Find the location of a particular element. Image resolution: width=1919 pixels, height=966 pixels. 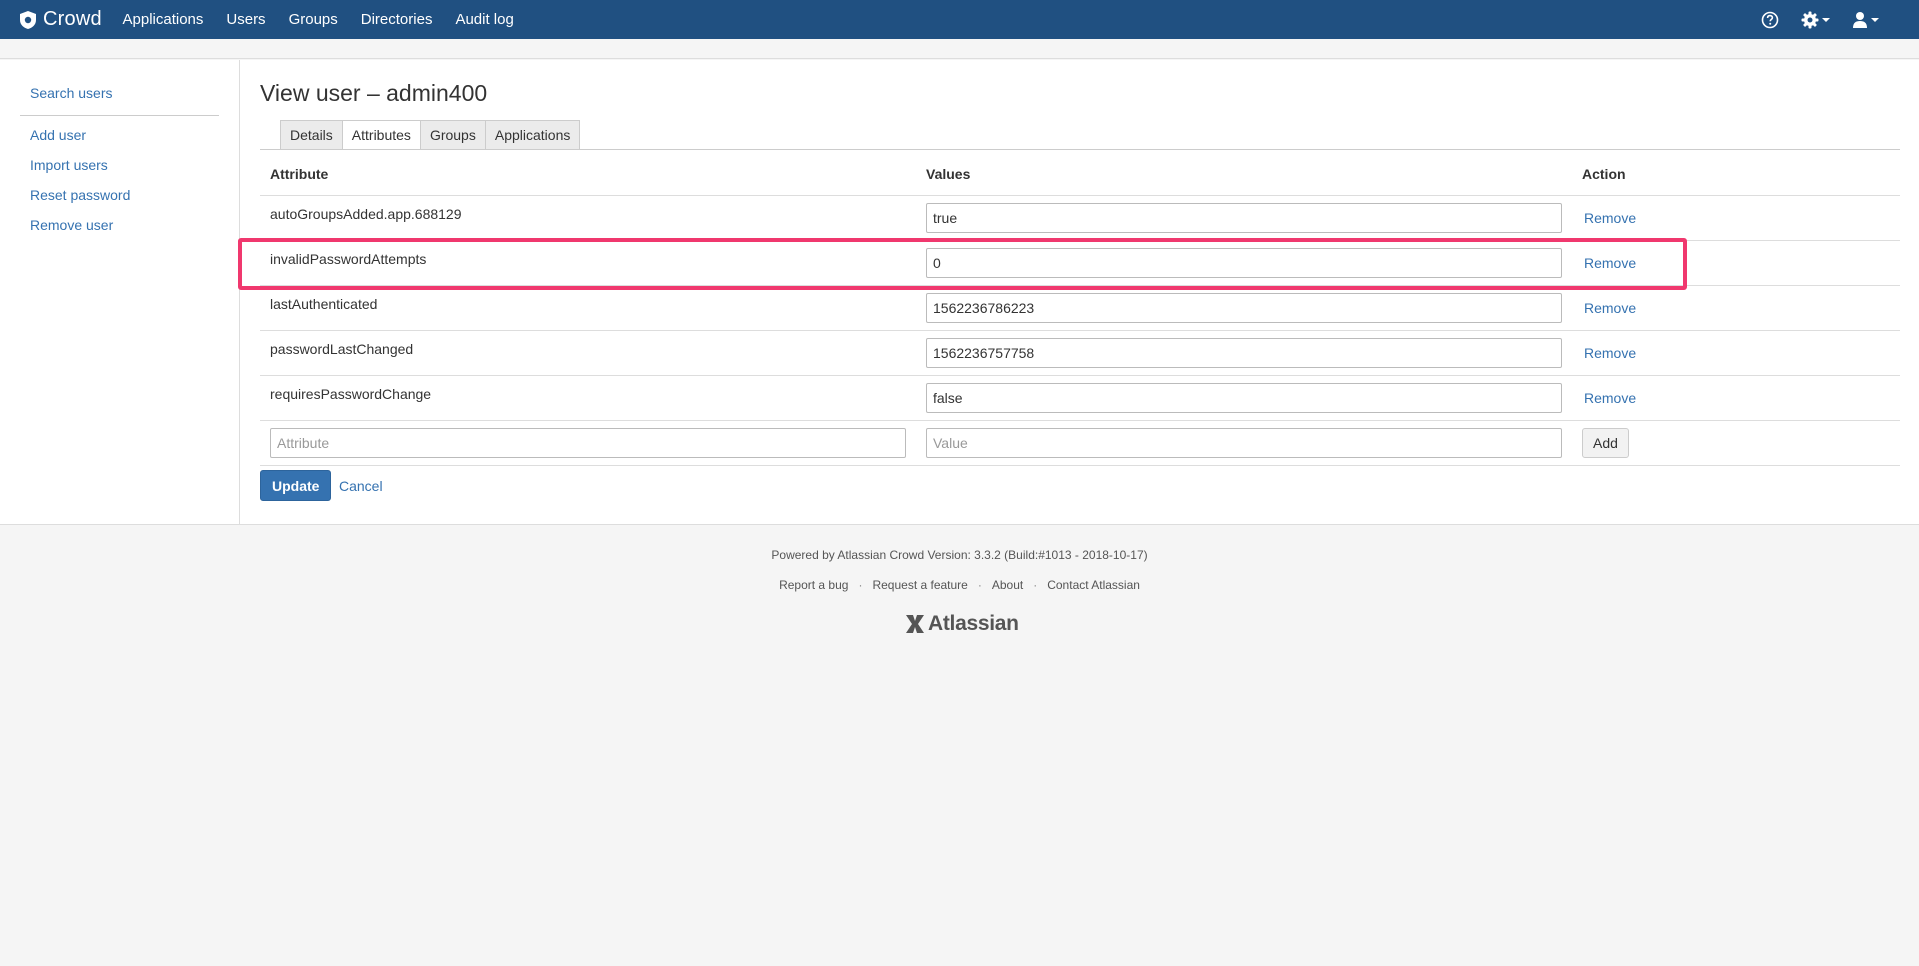

footer-about-link: About is located at coordinates (1007, 585).